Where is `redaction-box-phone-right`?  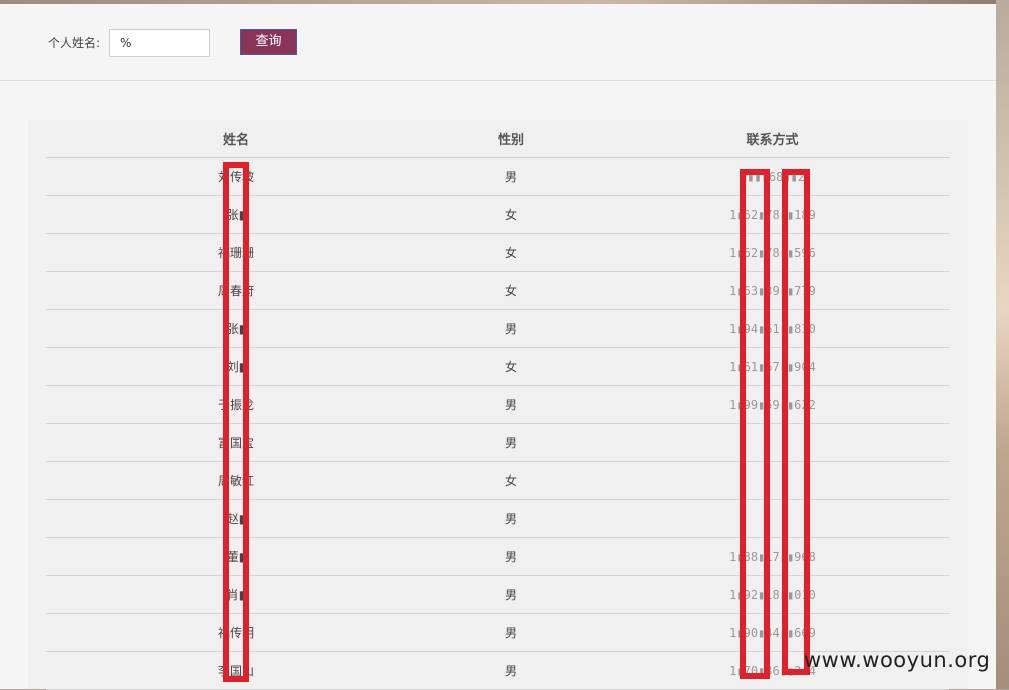
redaction-box-phone-right is located at coordinates (796, 422).